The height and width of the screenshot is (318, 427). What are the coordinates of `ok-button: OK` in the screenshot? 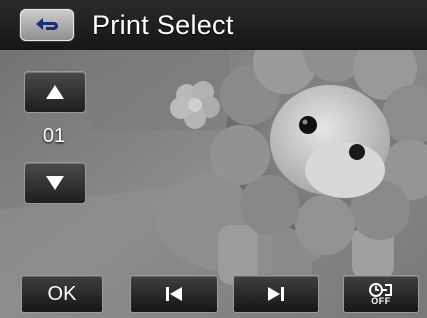 It's located at (62, 294).